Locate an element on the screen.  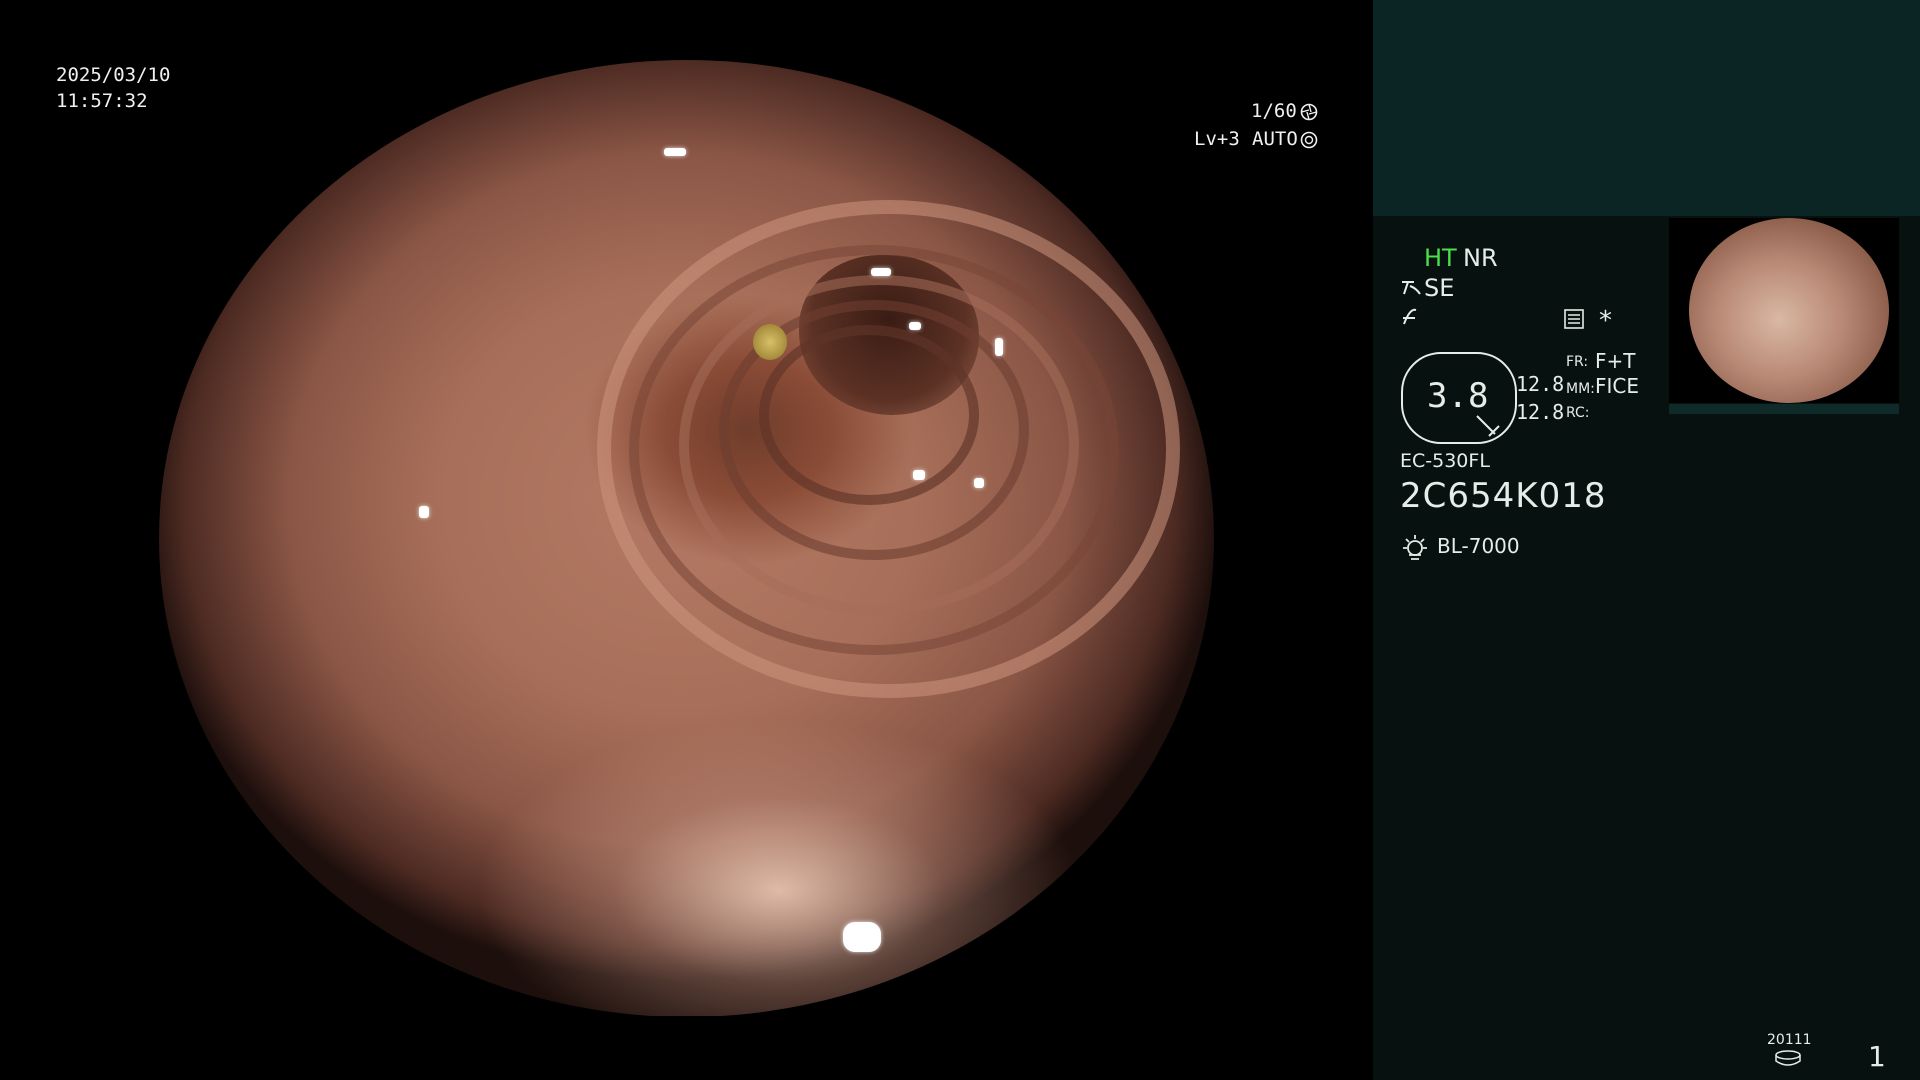
scope-serial: 2C654K018 is located at coordinates (1503, 496).